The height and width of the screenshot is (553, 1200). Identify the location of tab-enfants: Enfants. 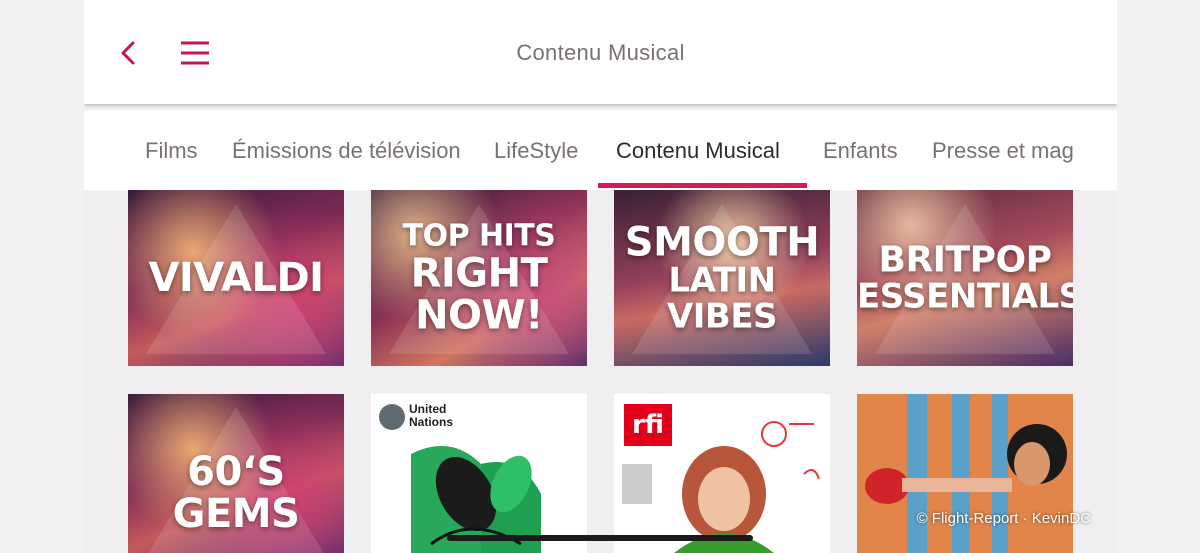
(860, 151).